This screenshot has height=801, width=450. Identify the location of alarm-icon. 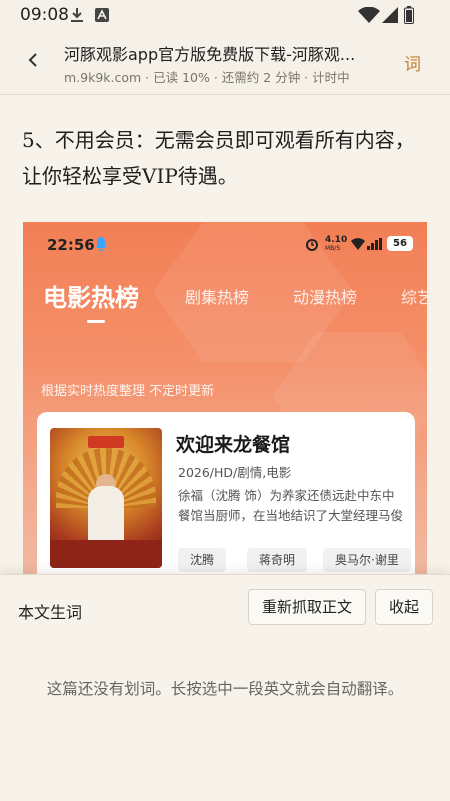
(312, 245).